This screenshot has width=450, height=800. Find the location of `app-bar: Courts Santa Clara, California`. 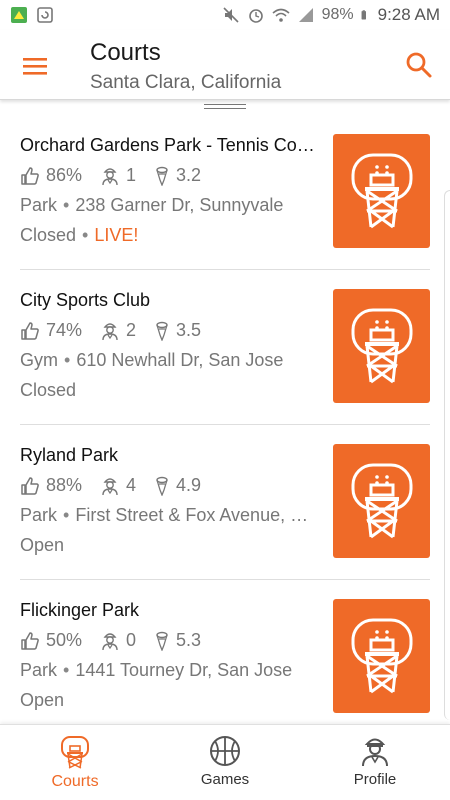

app-bar: Courts Santa Clara, California is located at coordinates (225, 65).